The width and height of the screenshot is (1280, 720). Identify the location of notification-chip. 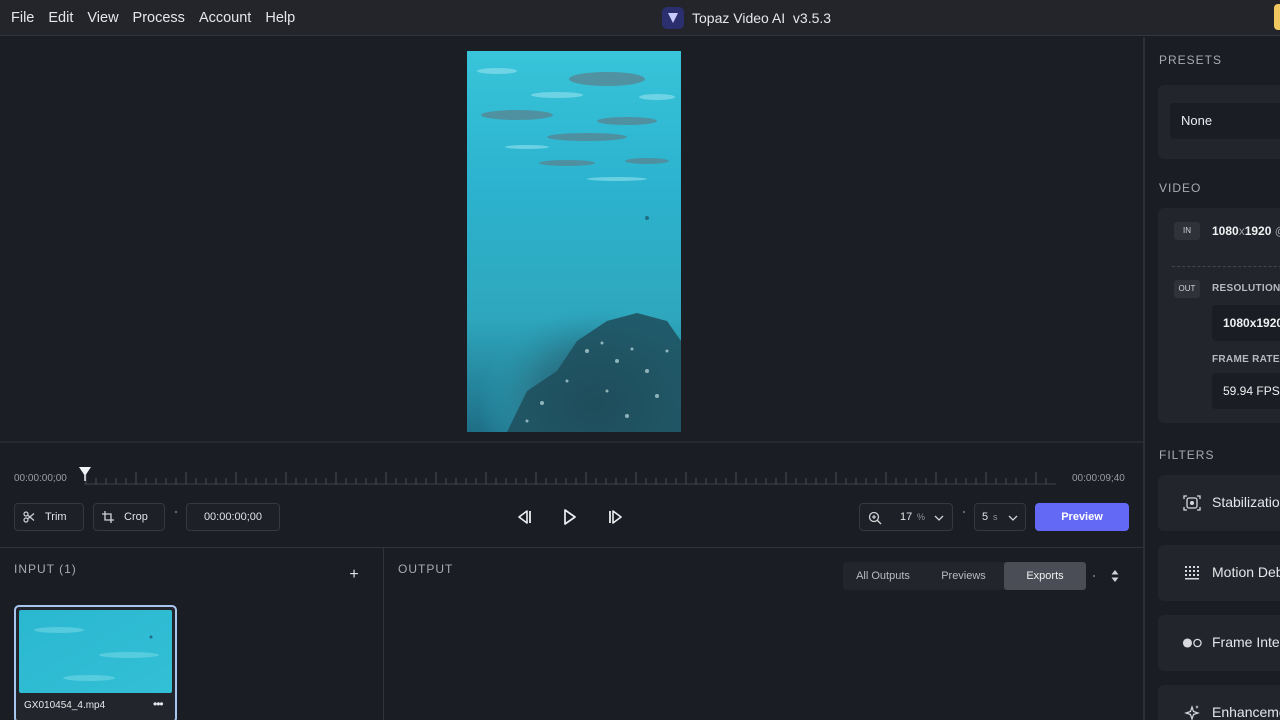
(1277, 17).